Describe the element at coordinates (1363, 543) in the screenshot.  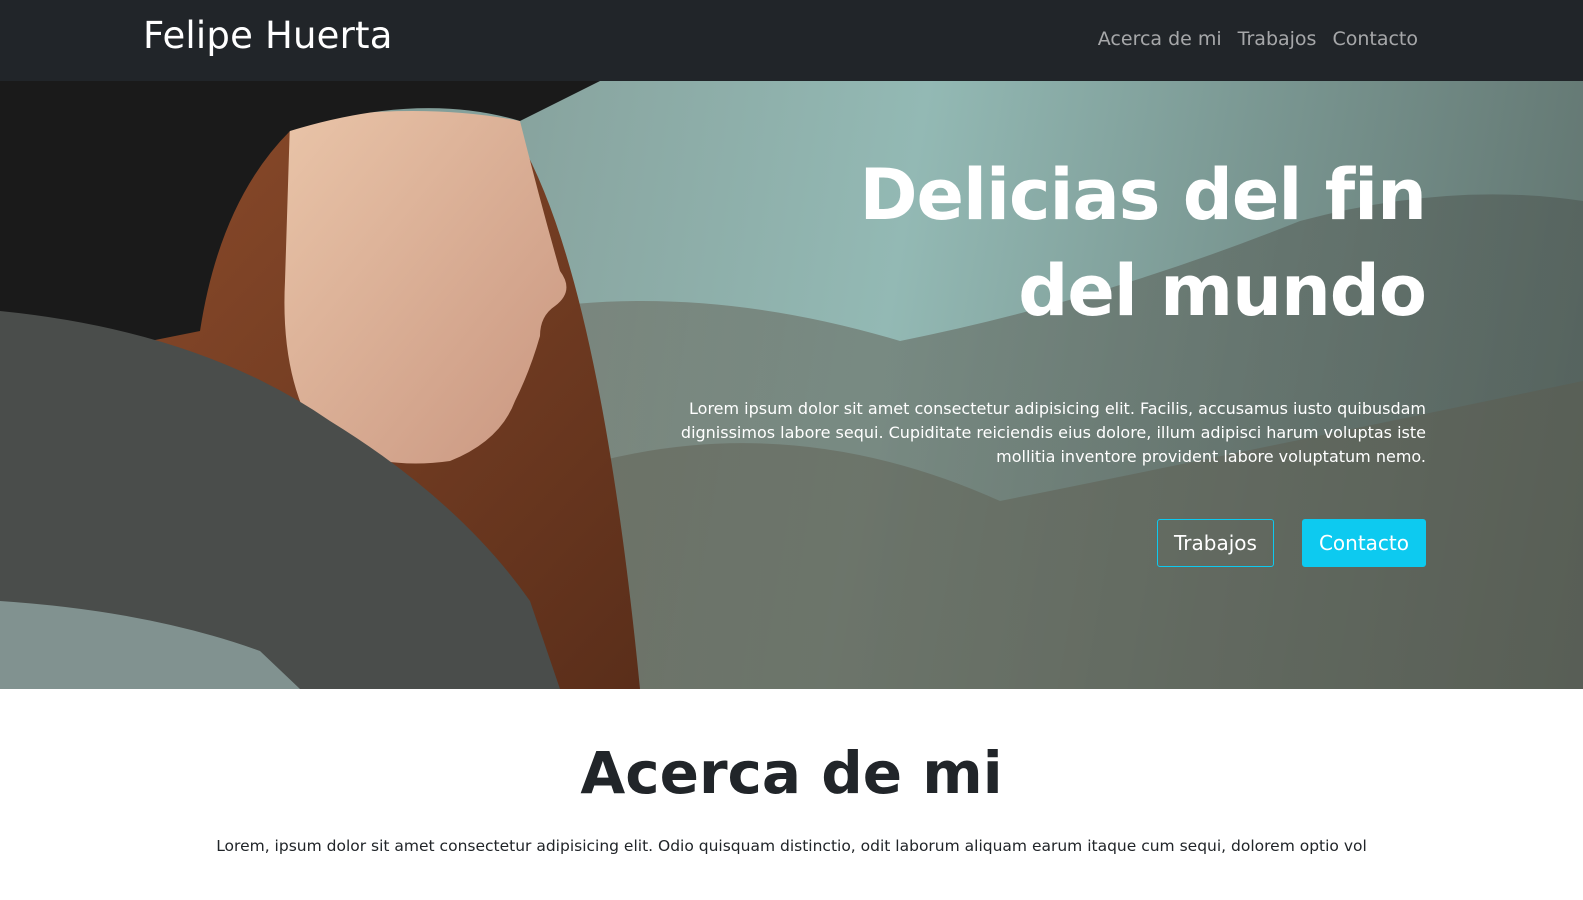
I see `contacto-button: Contacto` at that location.